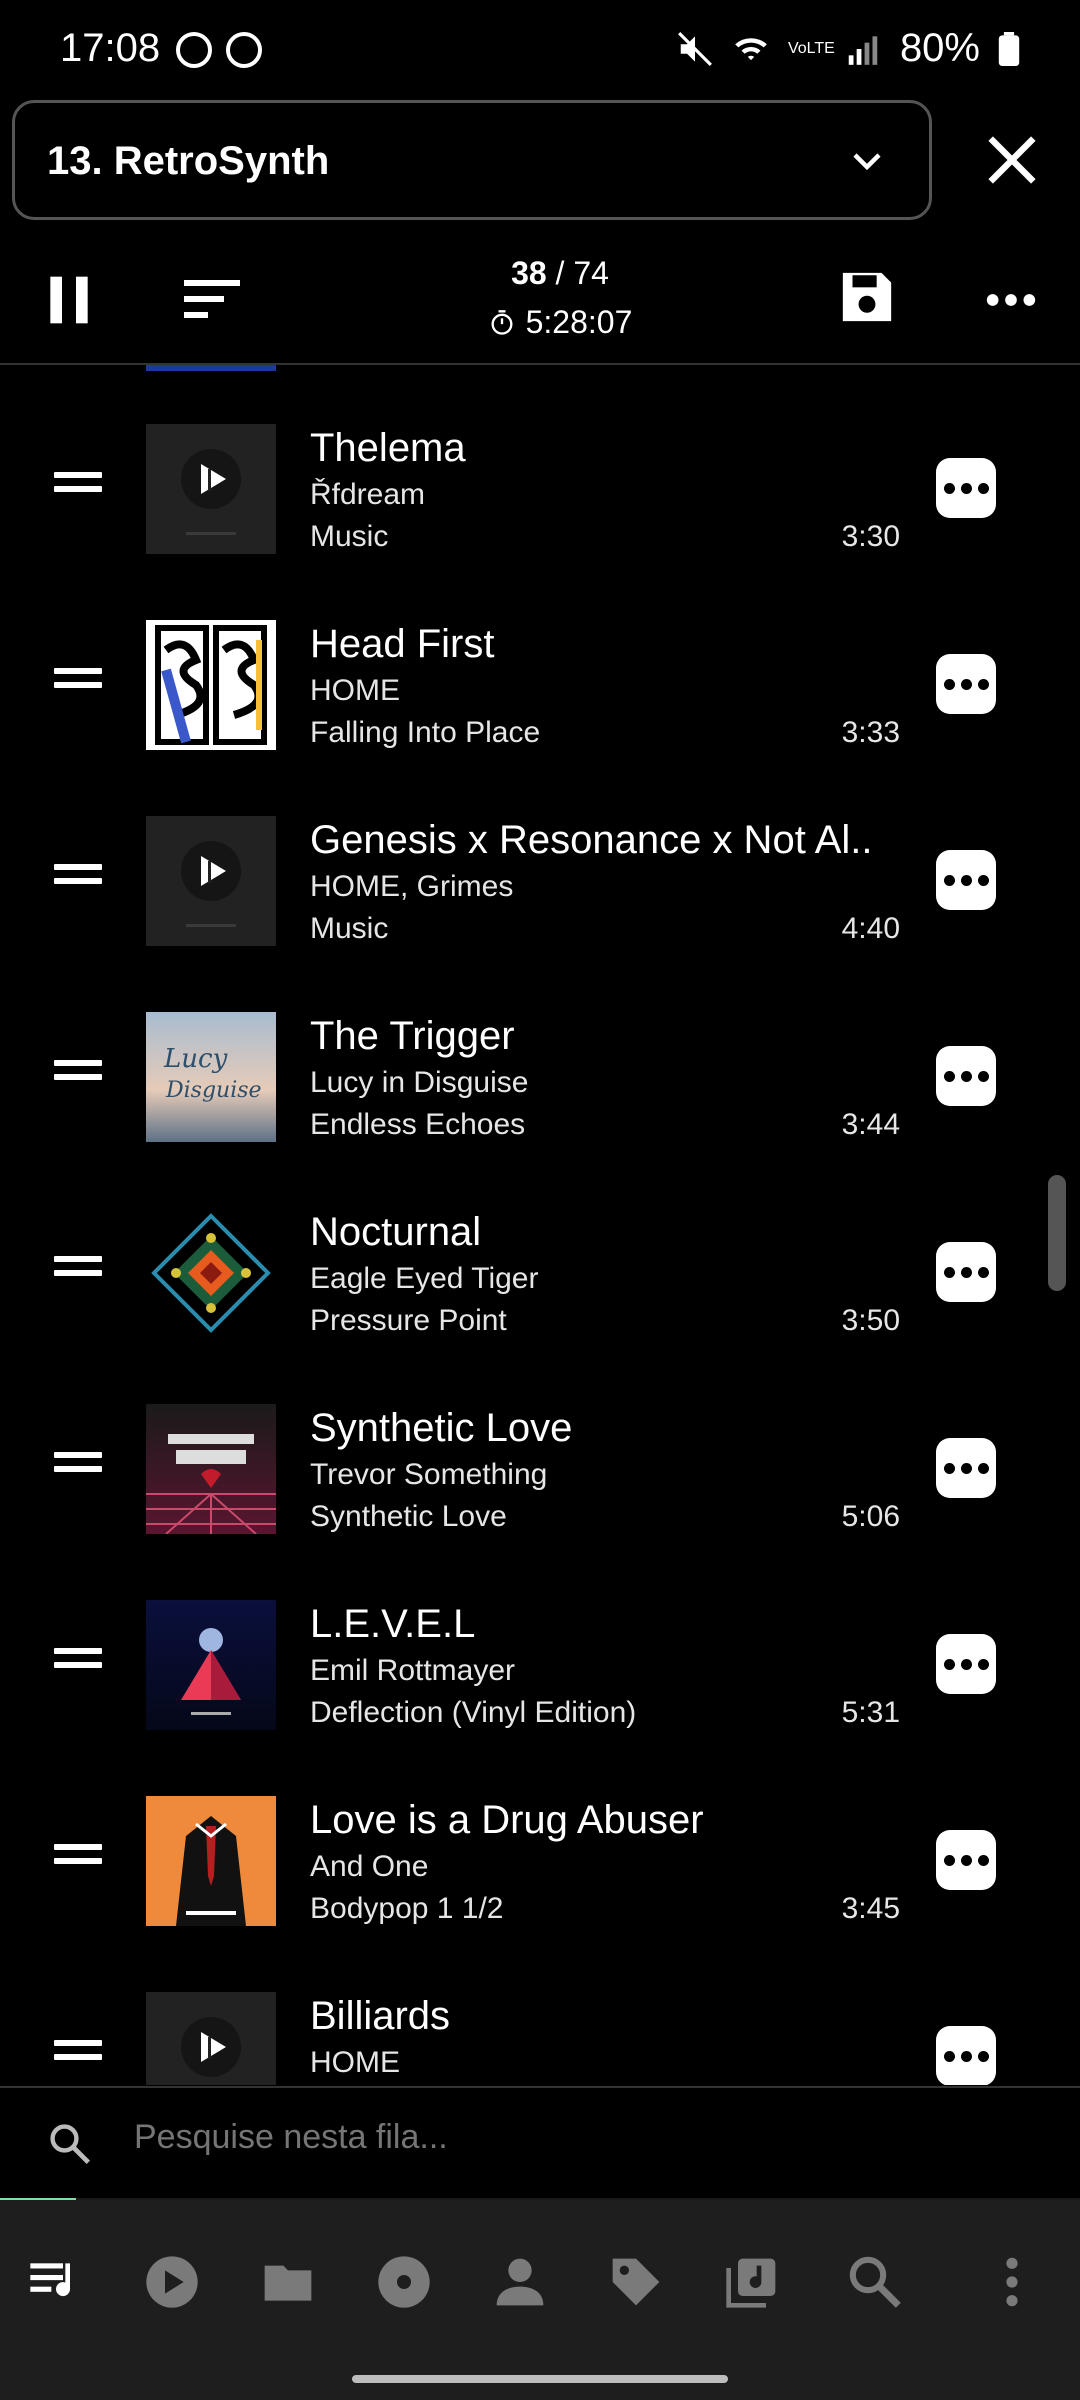 The image size is (1080, 2400). I want to click on more-options-button, so click(1011, 300).